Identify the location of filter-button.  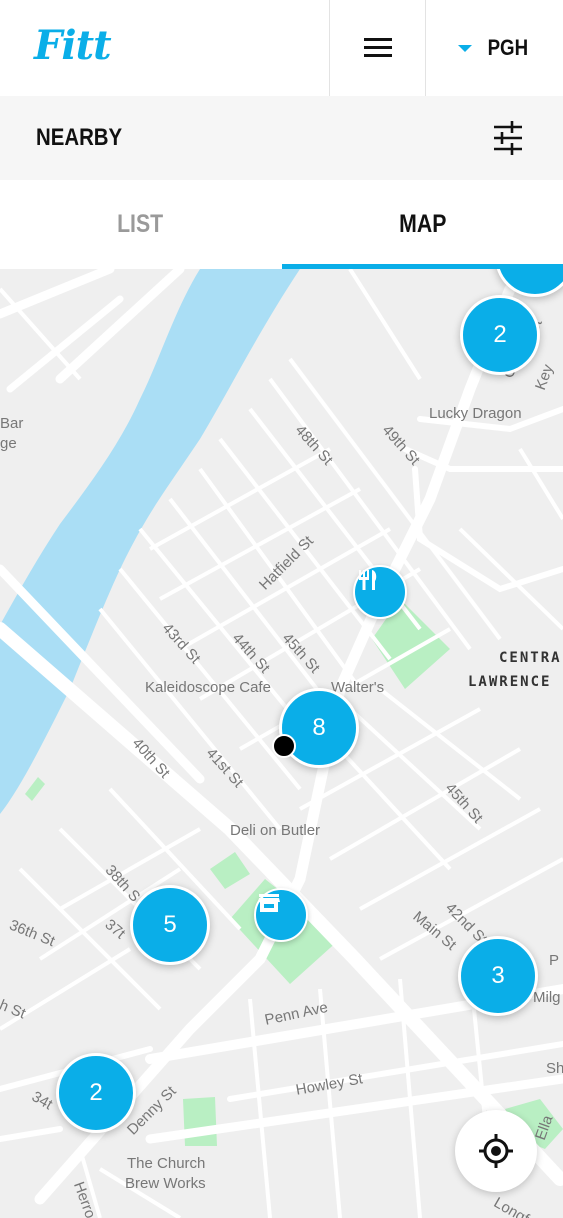
(508, 138).